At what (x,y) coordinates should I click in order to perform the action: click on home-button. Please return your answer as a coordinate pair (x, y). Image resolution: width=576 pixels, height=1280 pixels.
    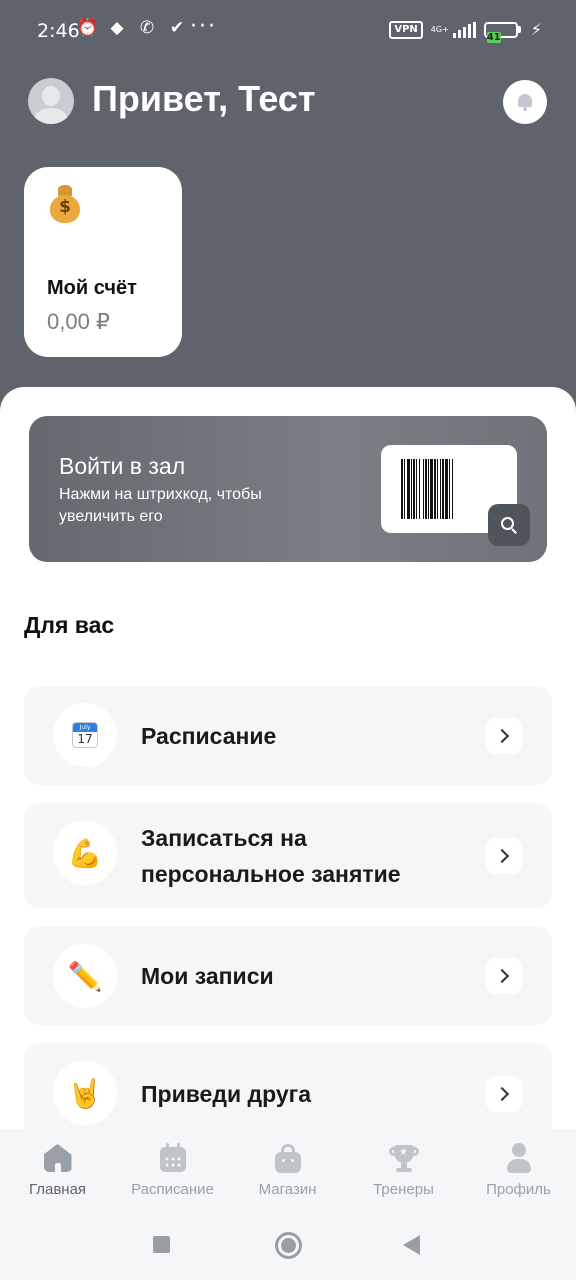
    Looking at the image, I should click on (288, 1245).